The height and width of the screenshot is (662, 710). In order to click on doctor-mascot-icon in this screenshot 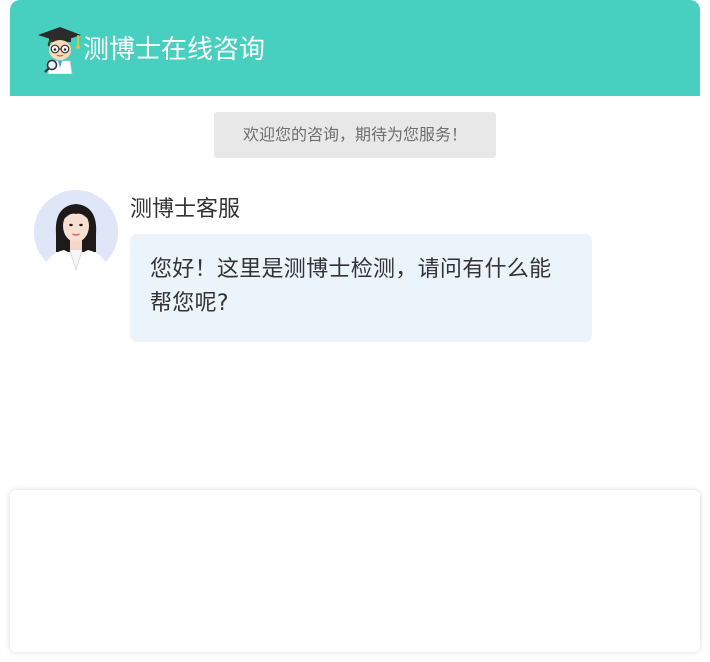, I will do `click(59, 49)`.